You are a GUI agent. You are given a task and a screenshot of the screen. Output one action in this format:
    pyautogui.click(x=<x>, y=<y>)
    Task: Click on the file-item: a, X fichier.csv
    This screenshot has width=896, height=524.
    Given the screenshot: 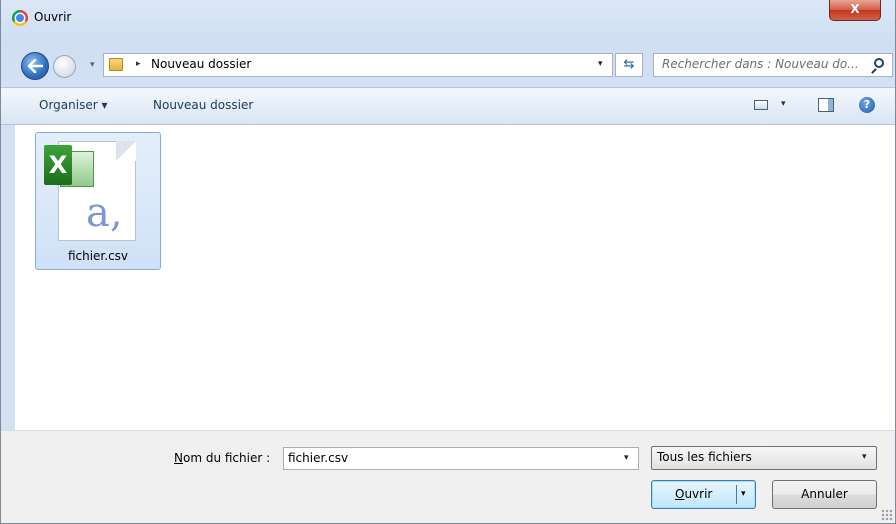 What is the action you would take?
    pyautogui.click(x=98, y=201)
    